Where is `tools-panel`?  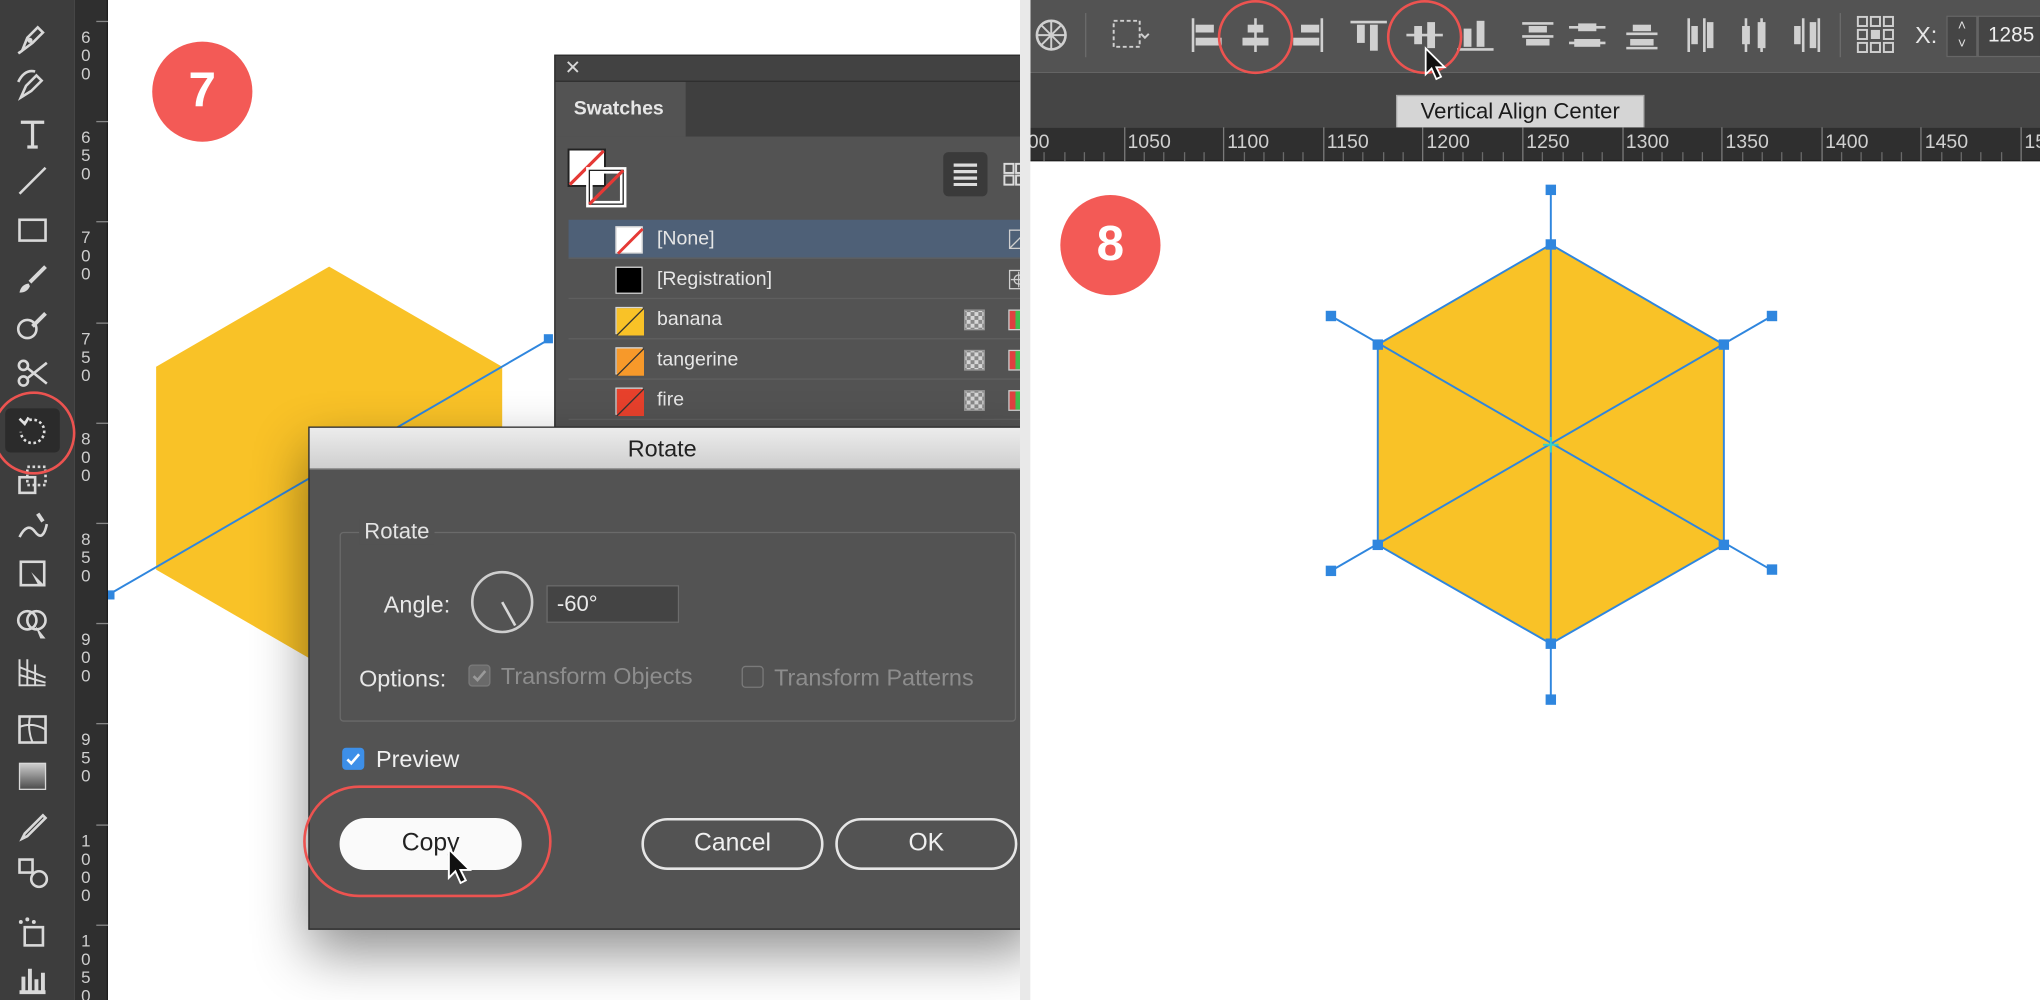 tools-panel is located at coordinates (37, 500).